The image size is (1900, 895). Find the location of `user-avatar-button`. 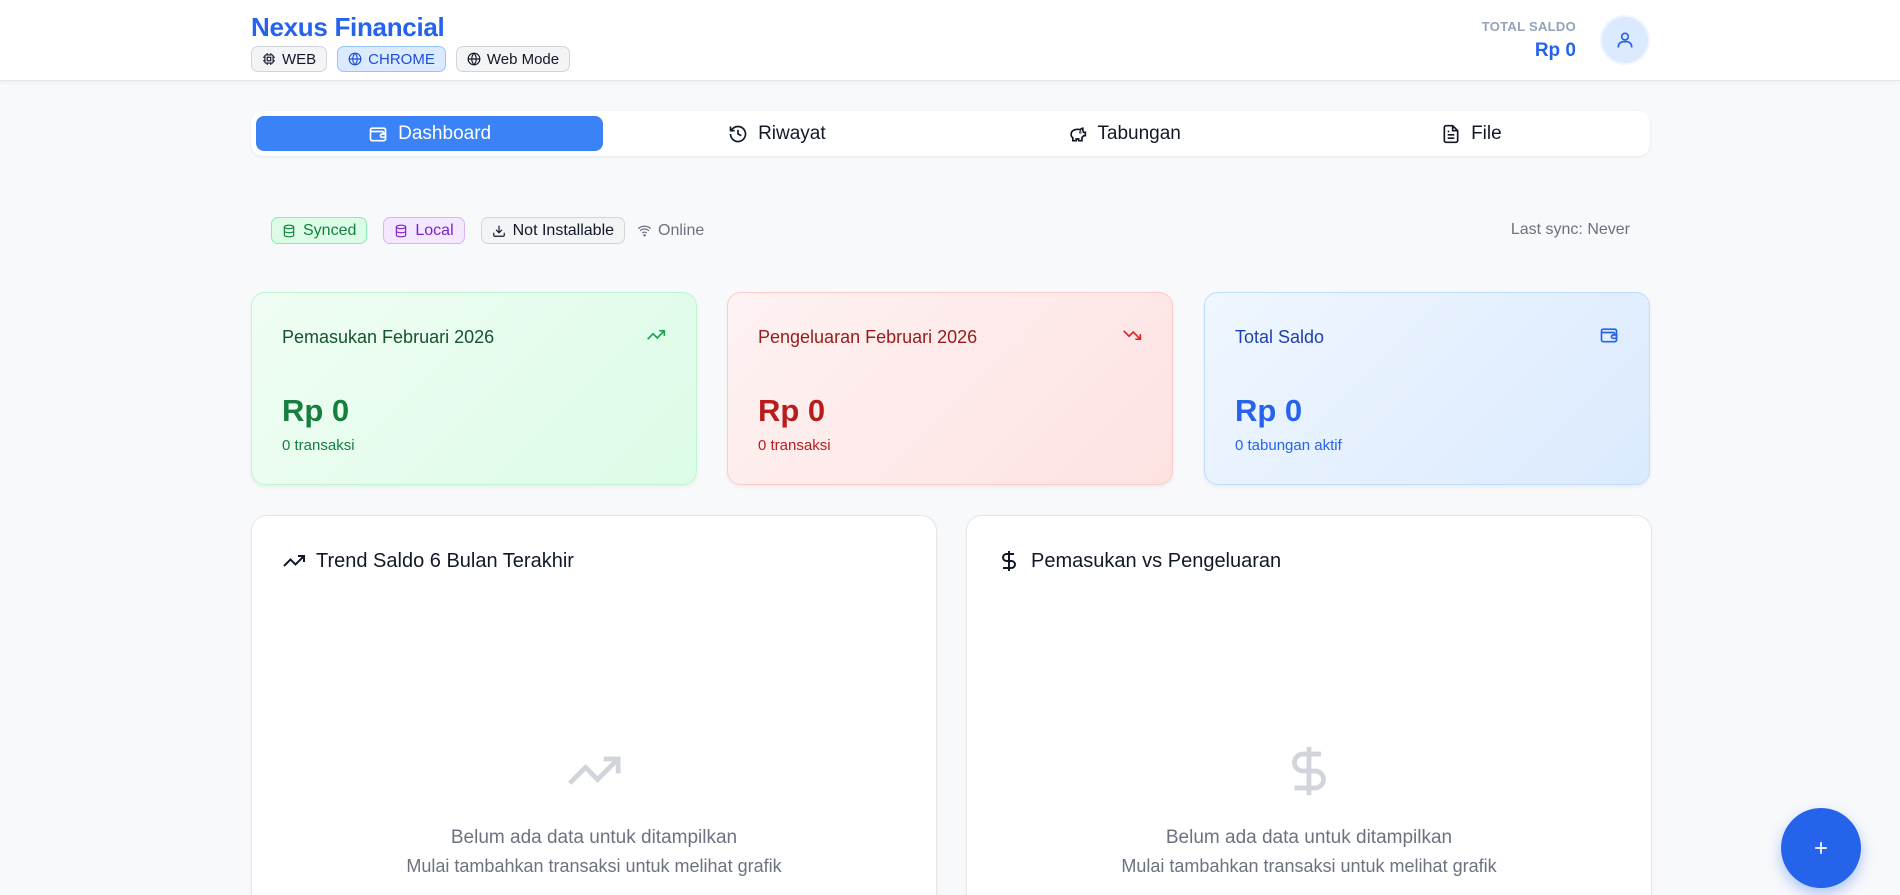

user-avatar-button is located at coordinates (1625, 40).